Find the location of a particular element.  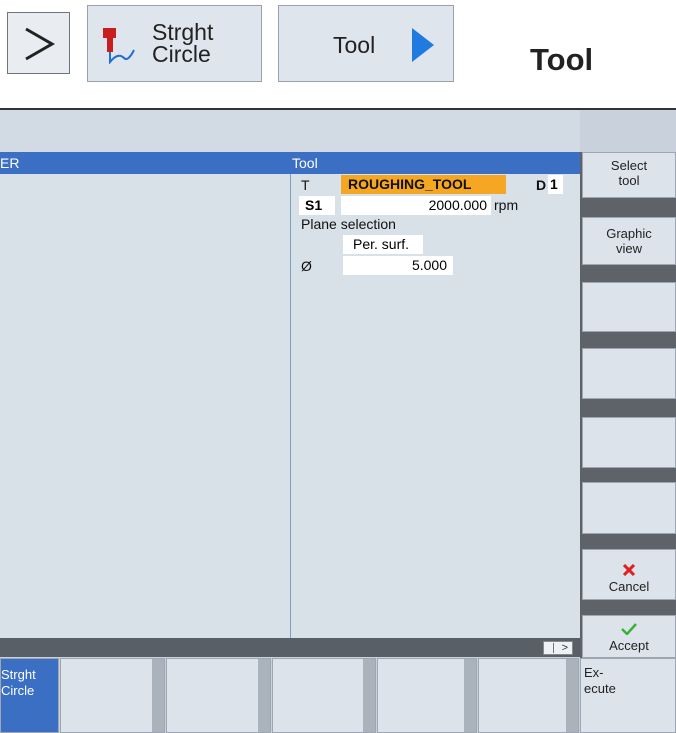

softkey-label-line1: Strght is located at coordinates (18, 674).